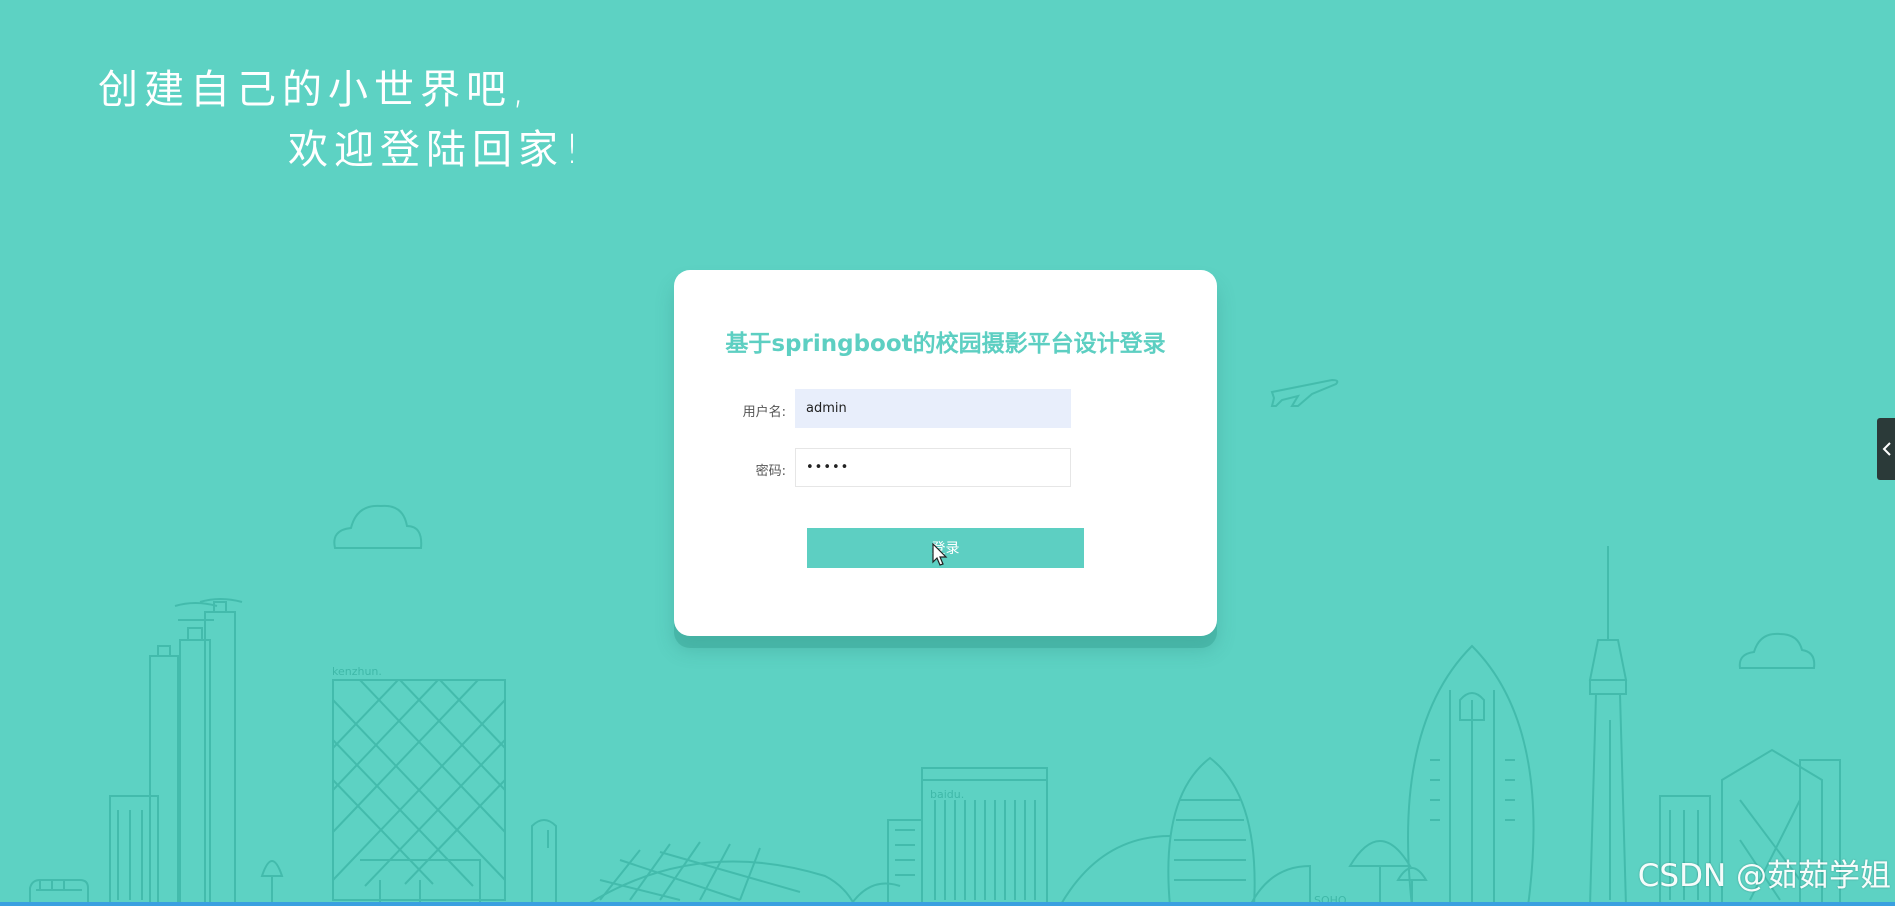 This screenshot has height=906, width=1895. Describe the element at coordinates (1777, 650) in the screenshot. I see `cloud-right-icon` at that location.